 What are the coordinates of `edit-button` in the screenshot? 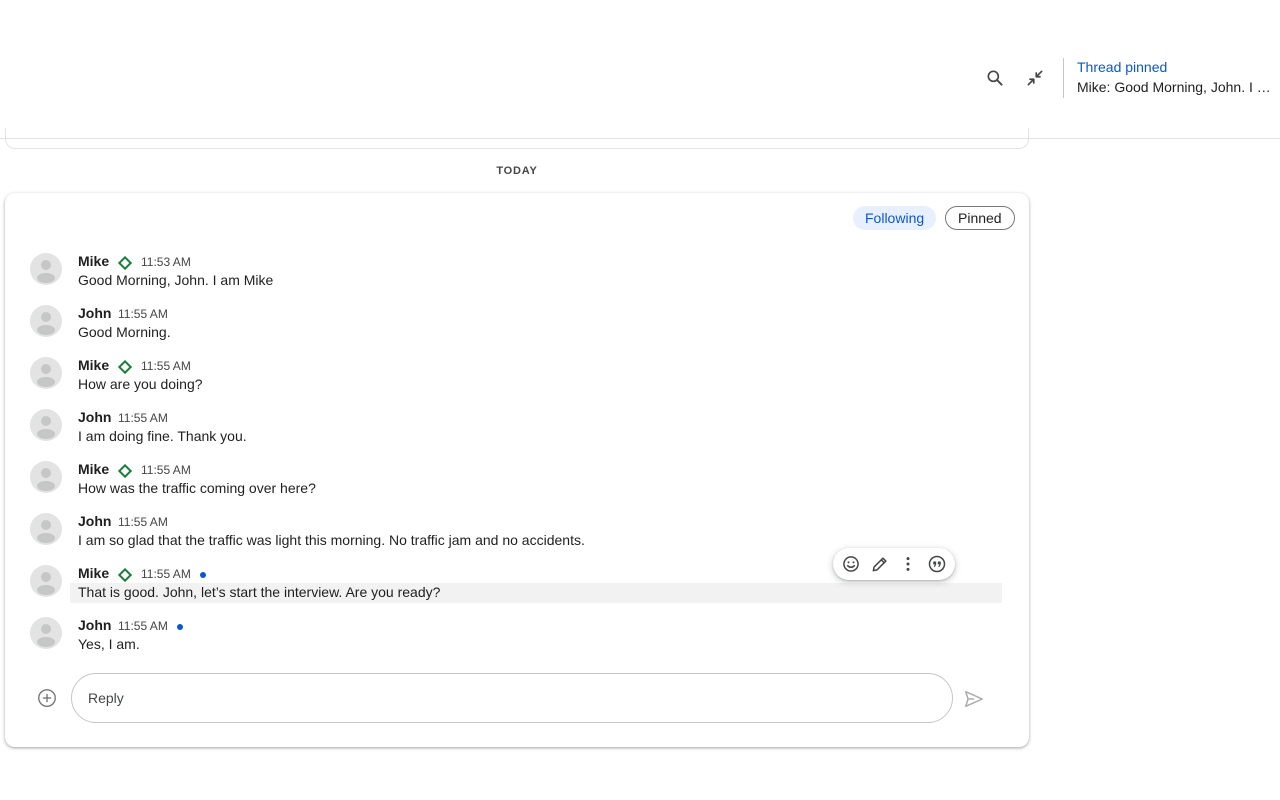 It's located at (880, 564).